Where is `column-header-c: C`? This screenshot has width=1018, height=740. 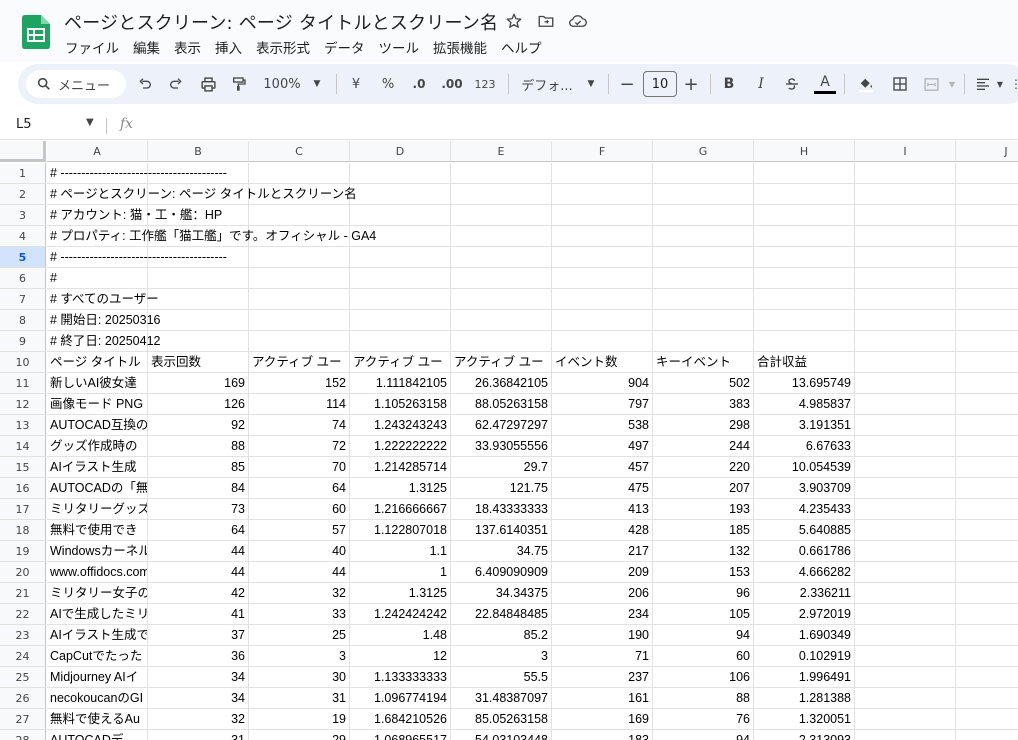 column-header-c: C is located at coordinates (299, 151).